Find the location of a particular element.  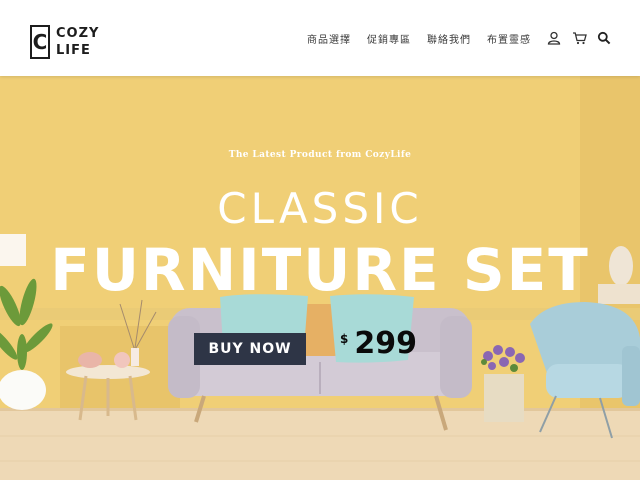

price-tag: $ 299 is located at coordinates (378, 343).